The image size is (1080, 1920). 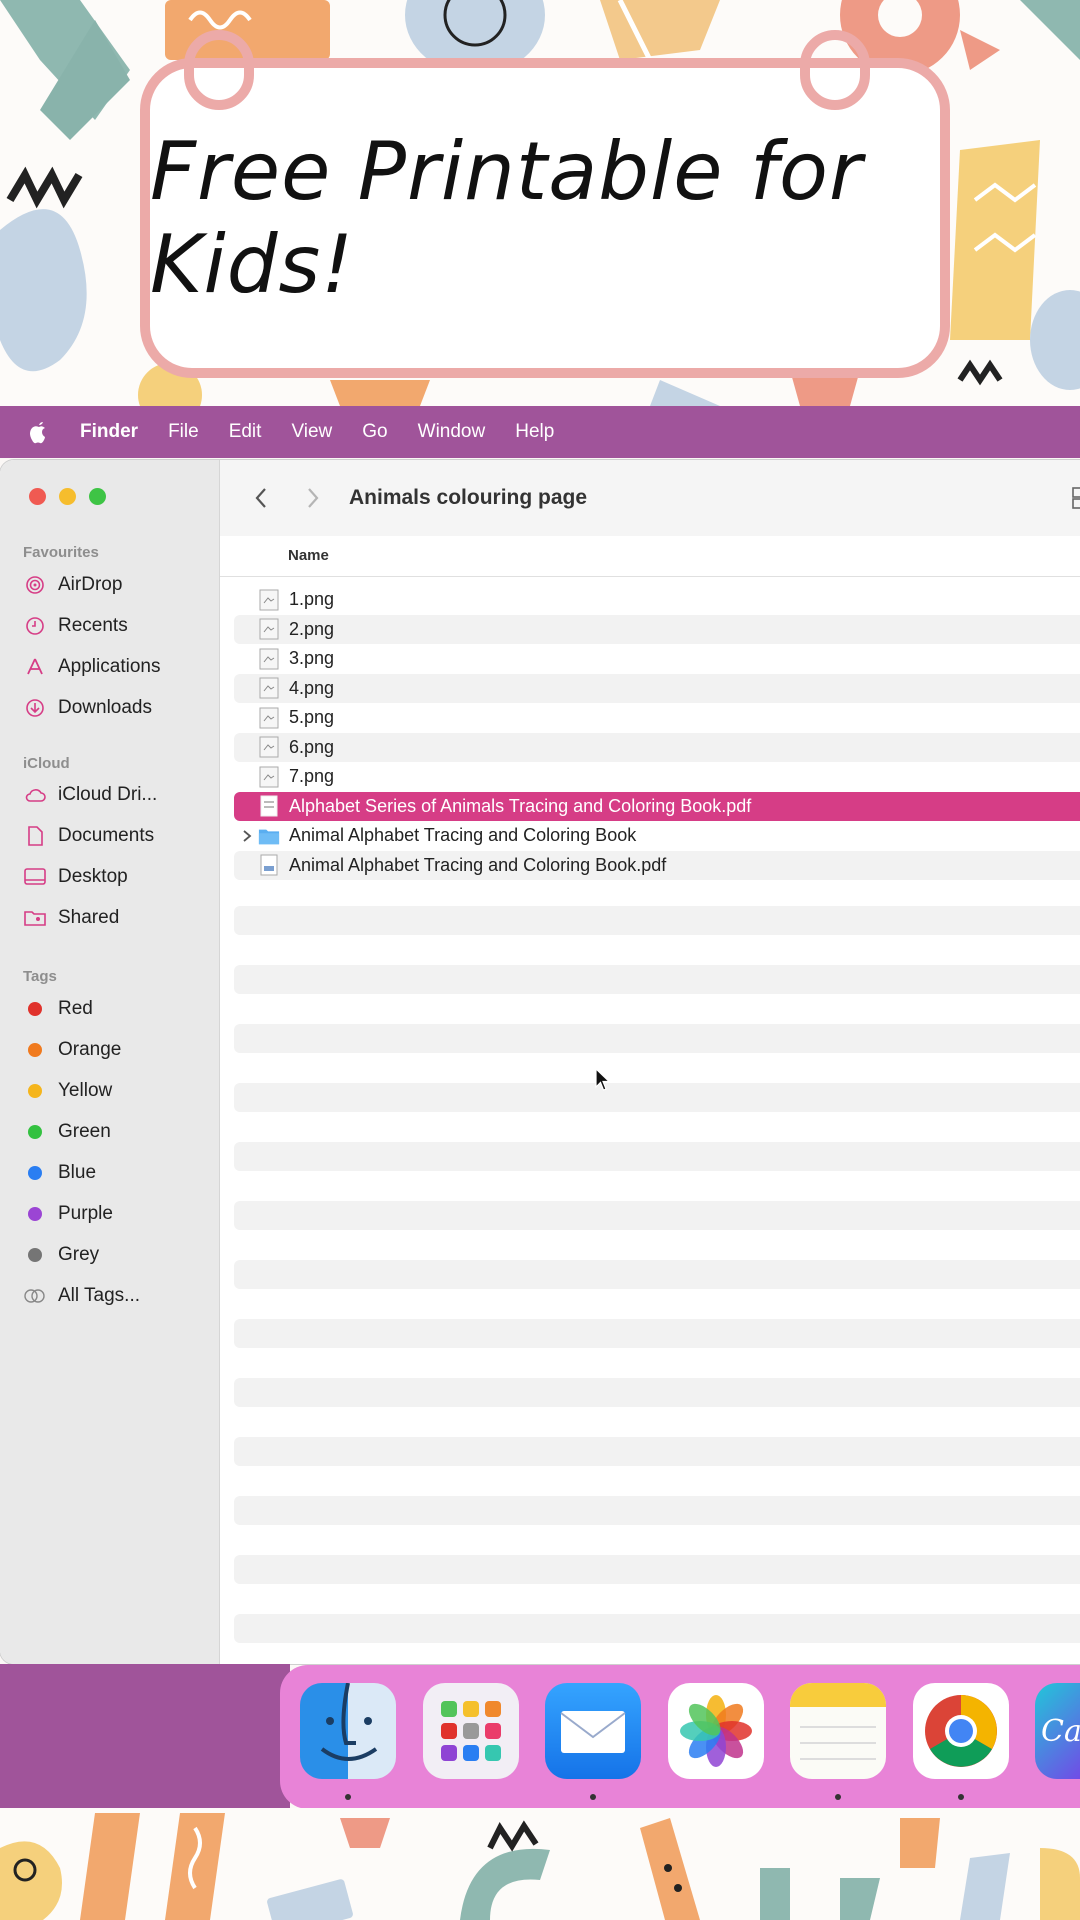 I want to click on all-tags-icon, so click(x=35, y=1296).